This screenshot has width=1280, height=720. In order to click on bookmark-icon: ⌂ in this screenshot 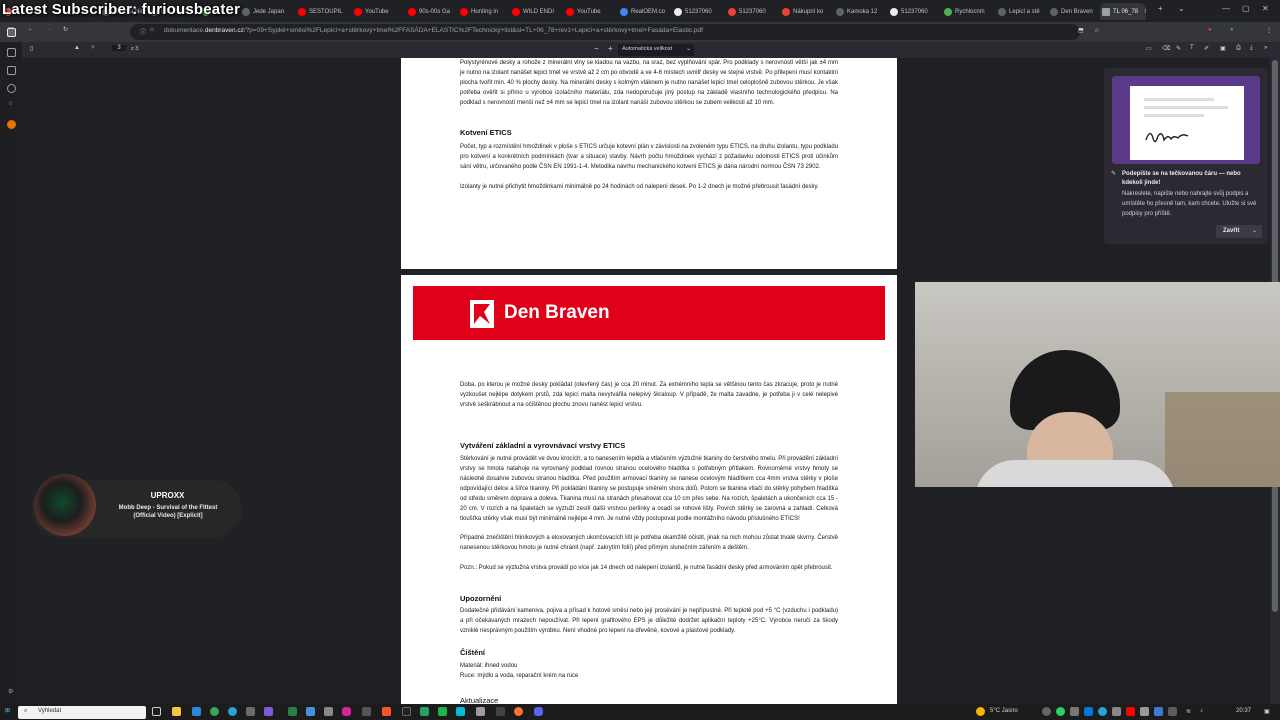, I will do `click(152, 30)`.